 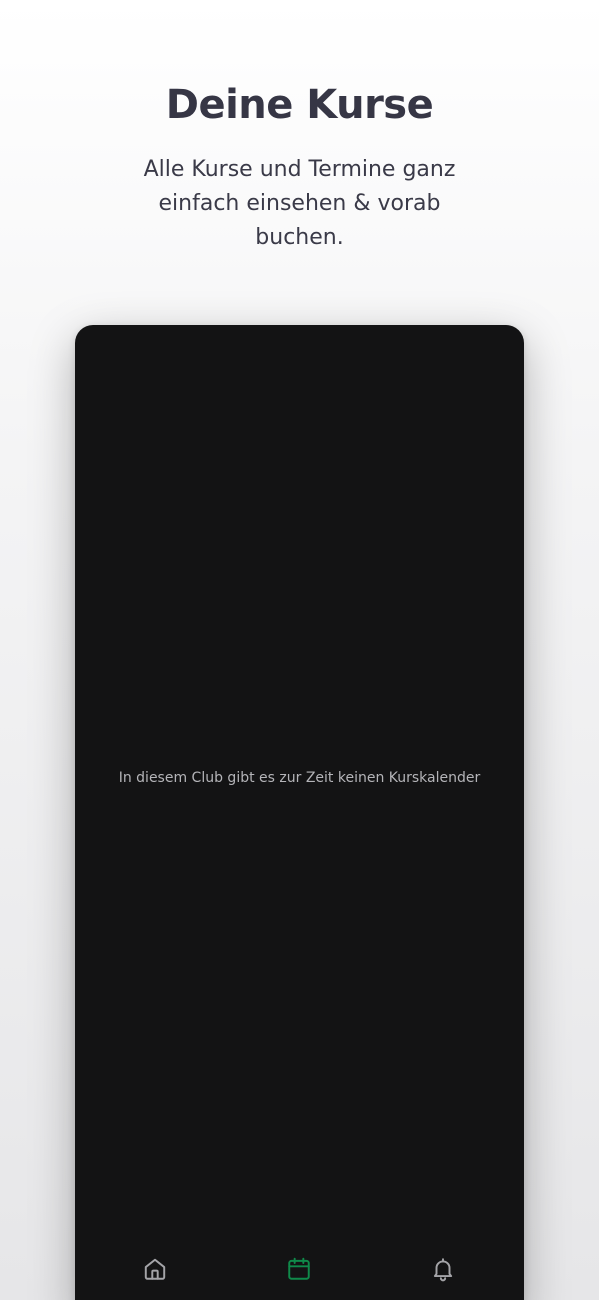 I want to click on bell-icon, so click(x=443, y=1270).